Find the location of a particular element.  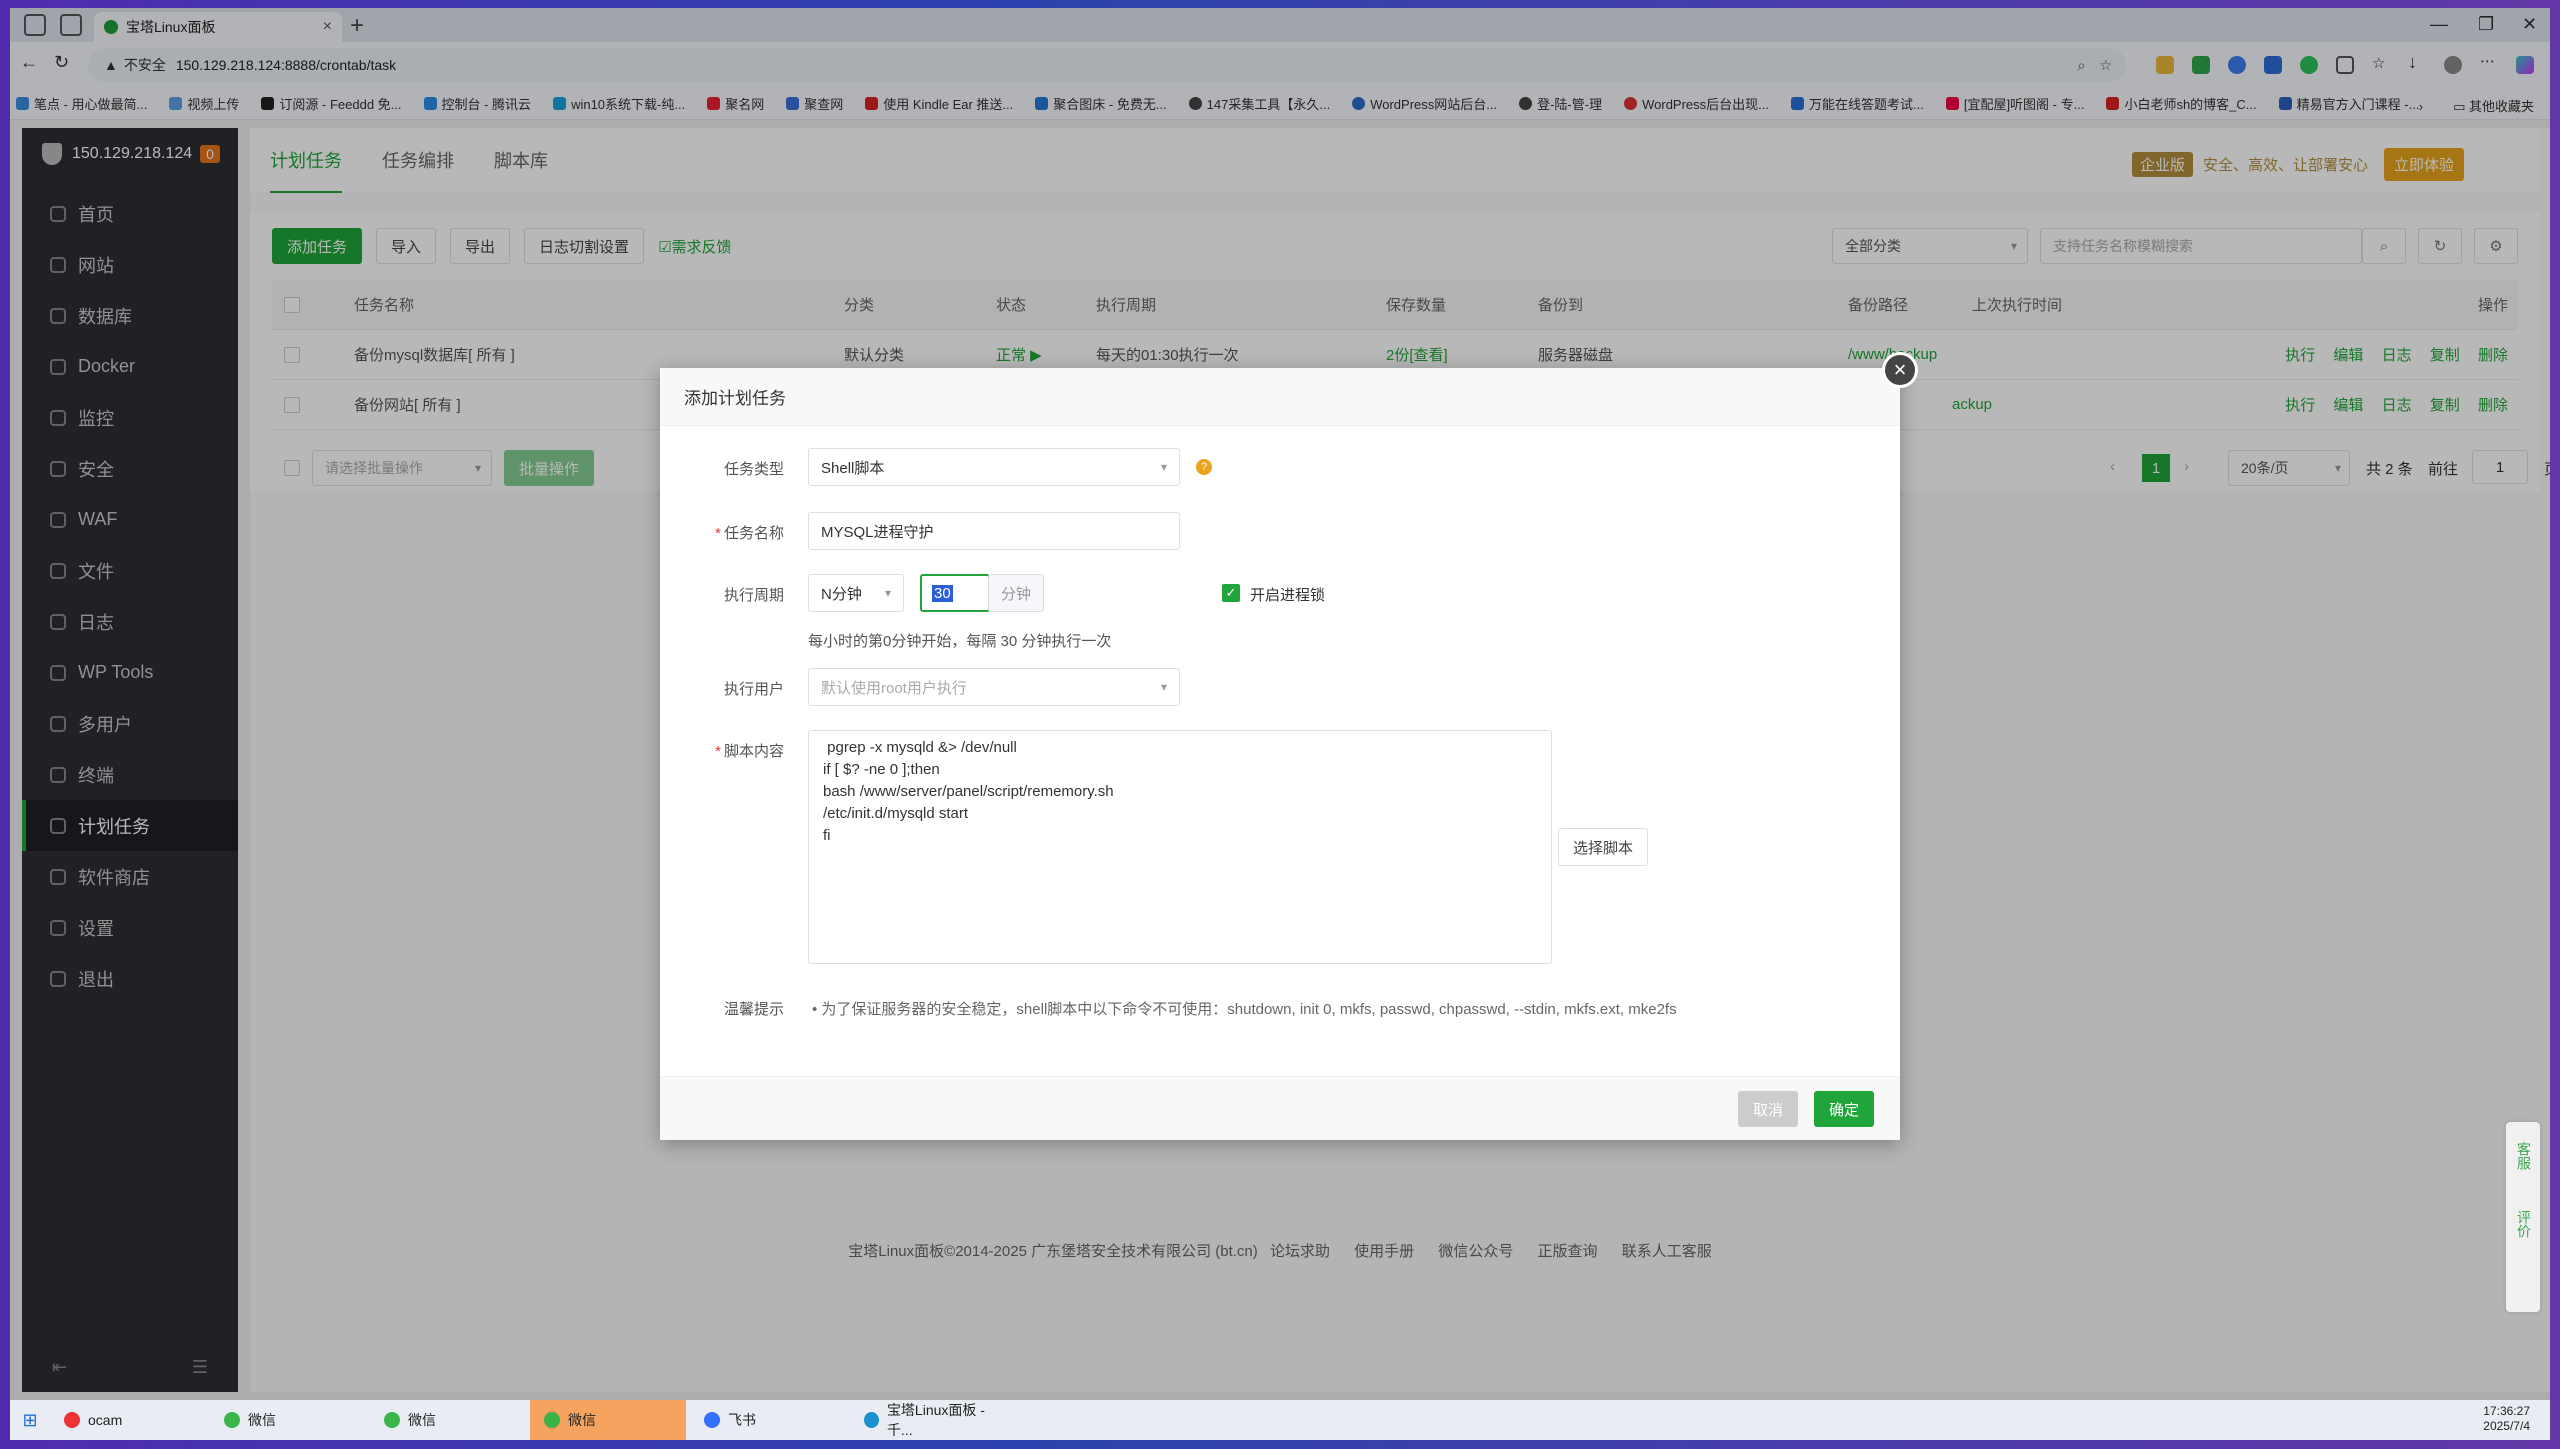

task-name-label: * 任务名称 is located at coordinates (749, 533).